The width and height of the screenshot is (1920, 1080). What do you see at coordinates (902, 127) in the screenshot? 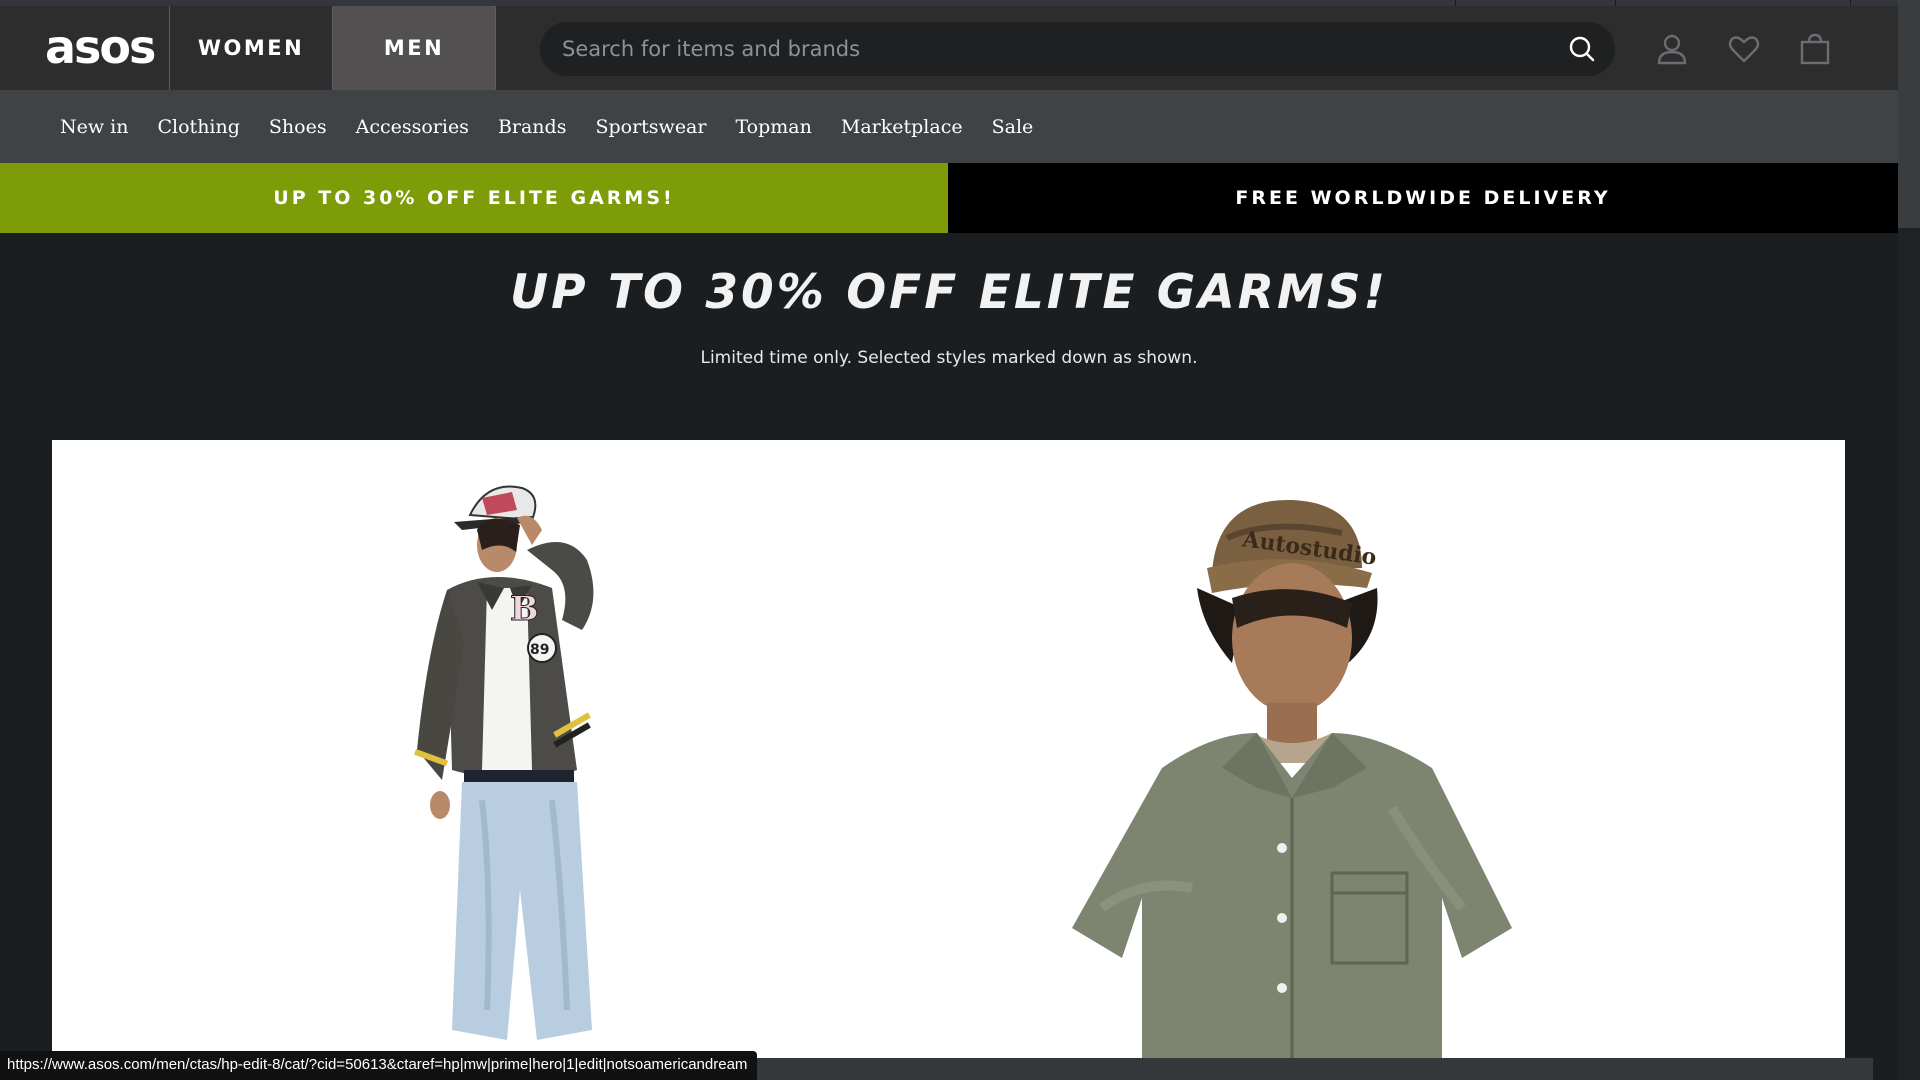
I see `nav-item-marketplace: Marketplace` at bounding box center [902, 127].